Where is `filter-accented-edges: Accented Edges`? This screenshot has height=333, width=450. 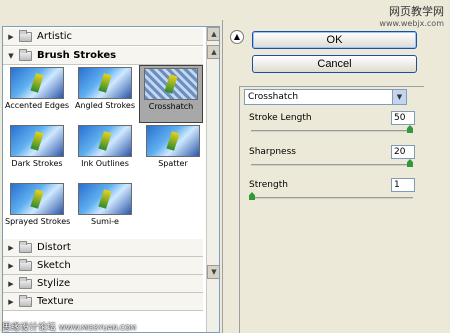 filter-accented-edges: Accented Edges is located at coordinates (37, 88).